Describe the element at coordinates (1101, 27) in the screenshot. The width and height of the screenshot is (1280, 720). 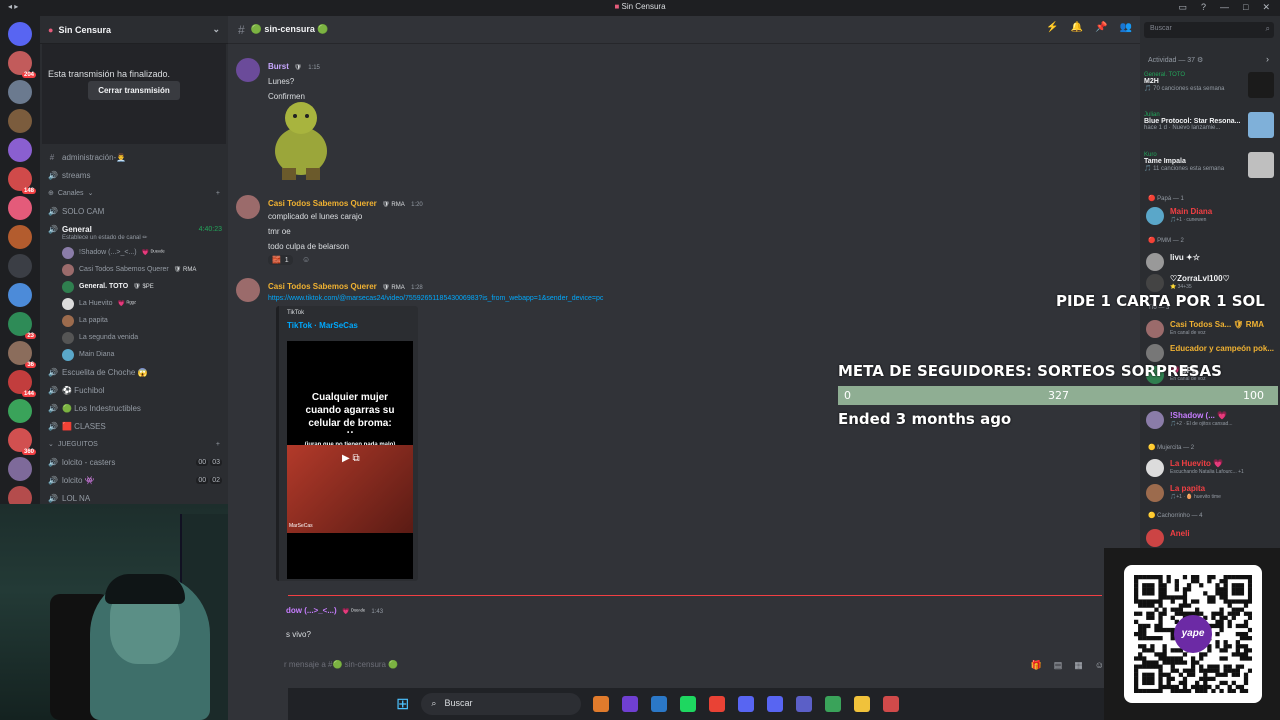
I see `pin-icon: 📌` at that location.